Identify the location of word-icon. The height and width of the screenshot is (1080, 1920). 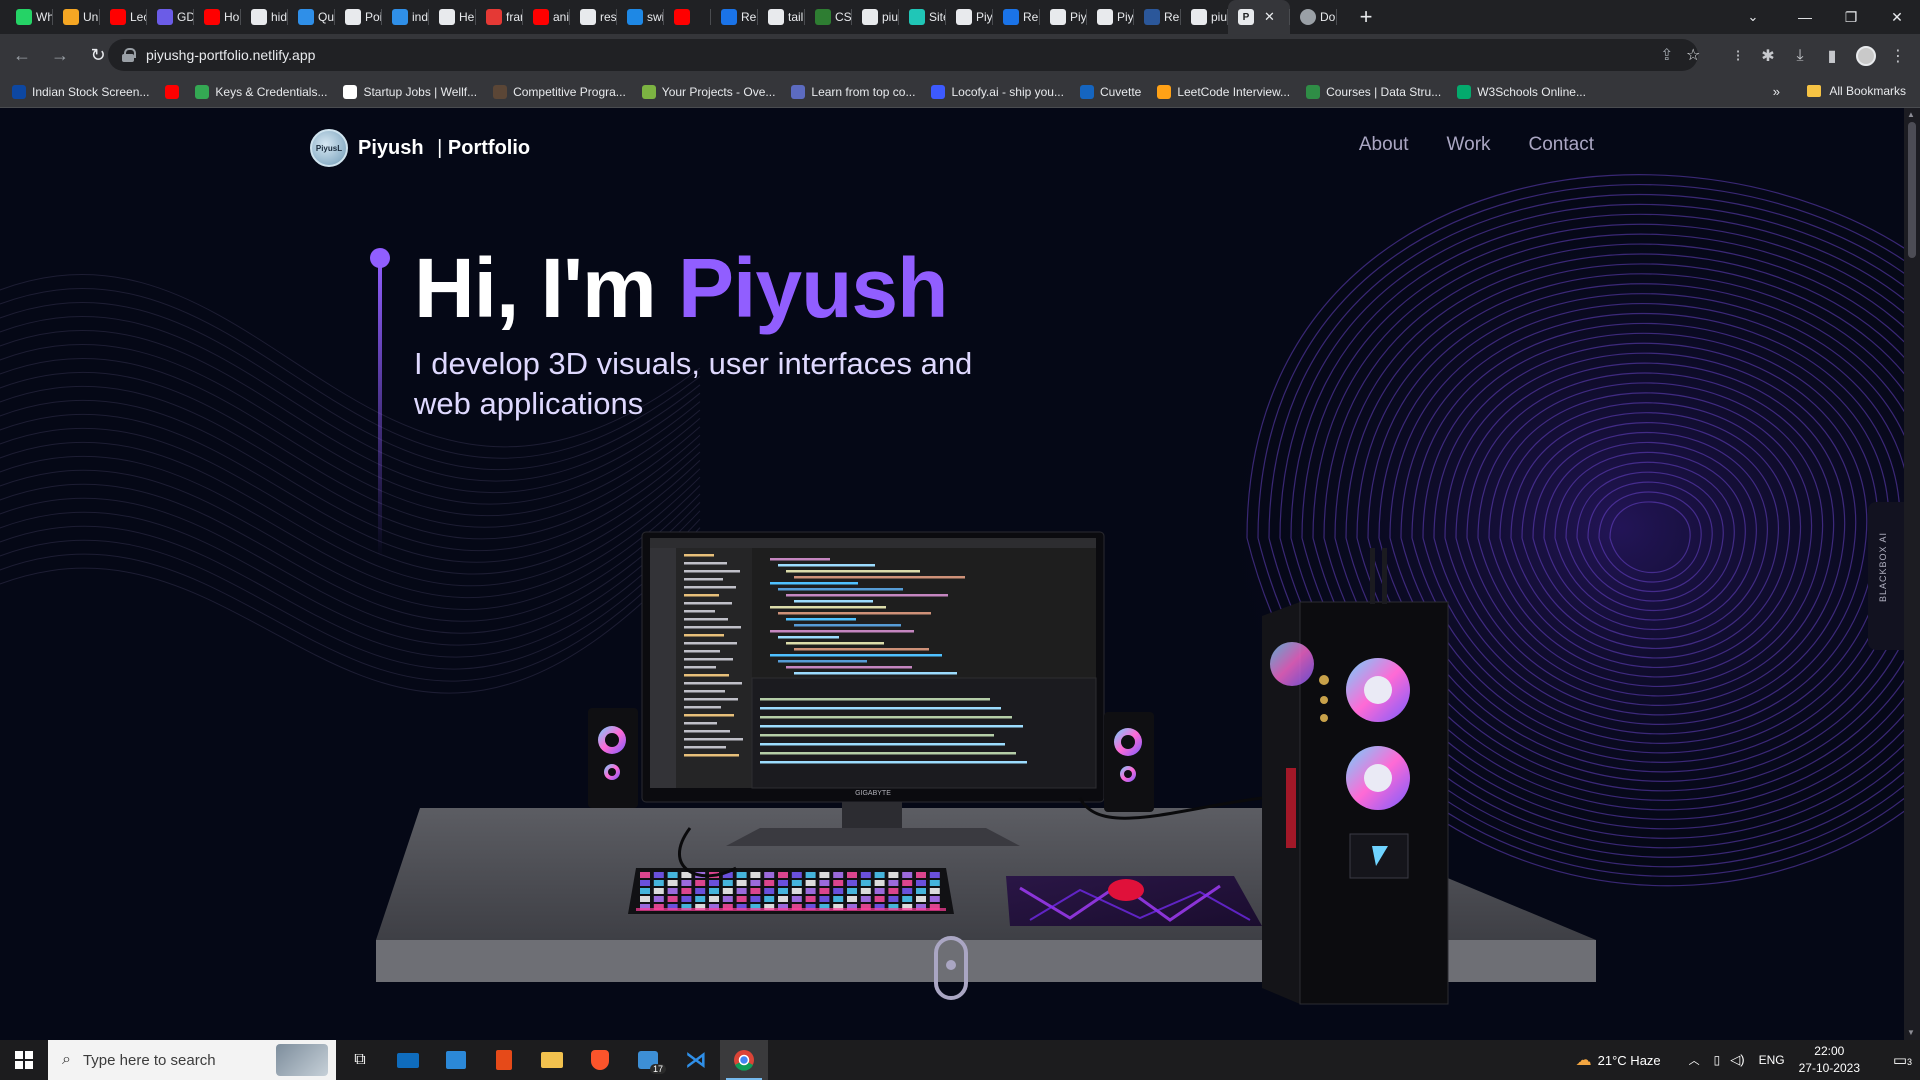
(1152, 17).